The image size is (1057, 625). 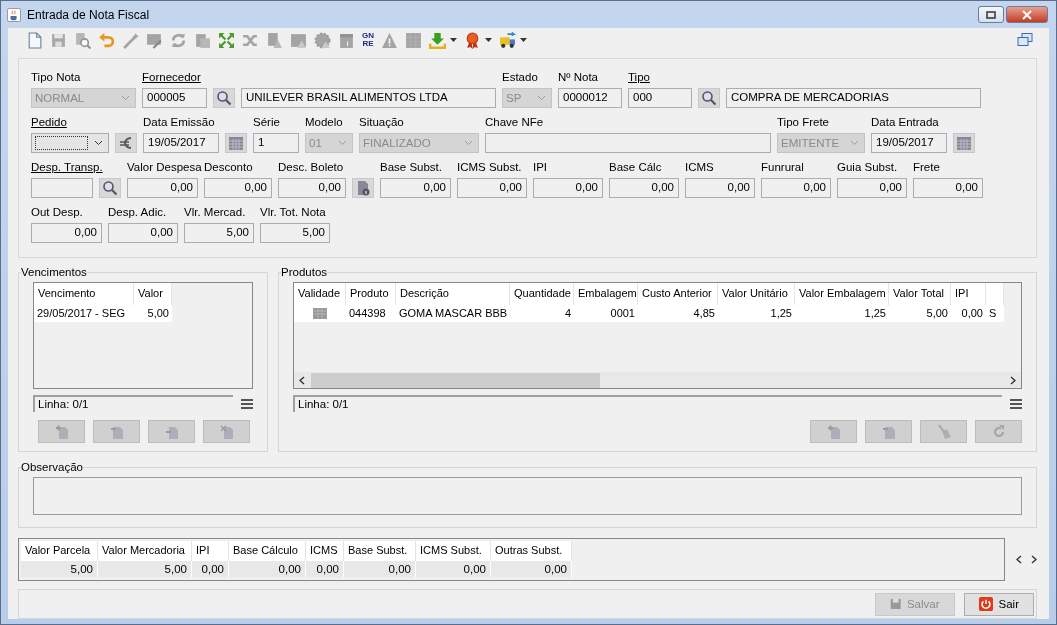 What do you see at coordinates (513, 40) in the screenshot?
I see `toolbar-button` at bounding box center [513, 40].